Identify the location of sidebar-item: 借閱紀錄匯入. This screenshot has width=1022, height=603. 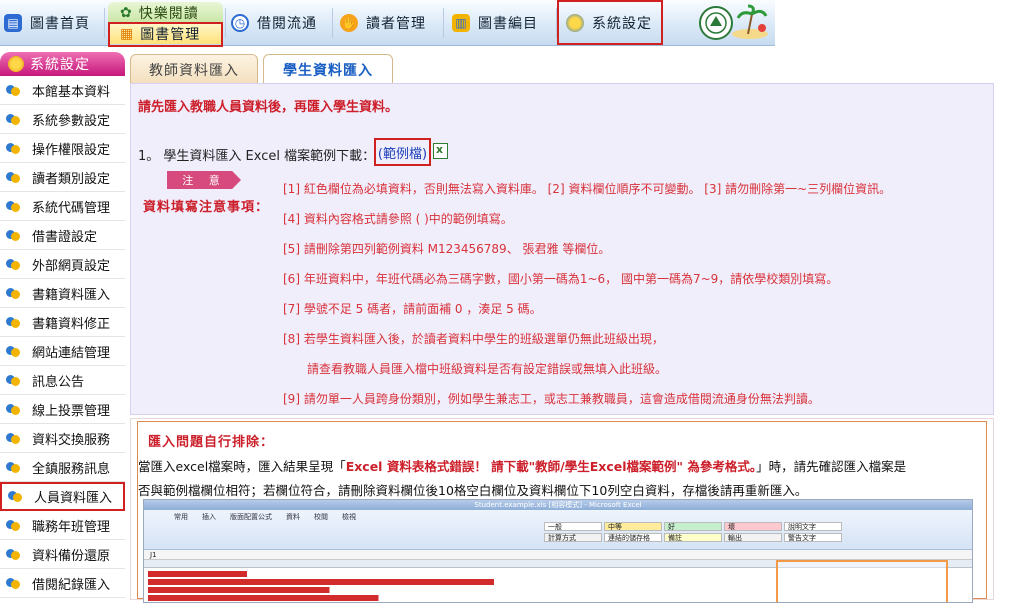
(62, 583).